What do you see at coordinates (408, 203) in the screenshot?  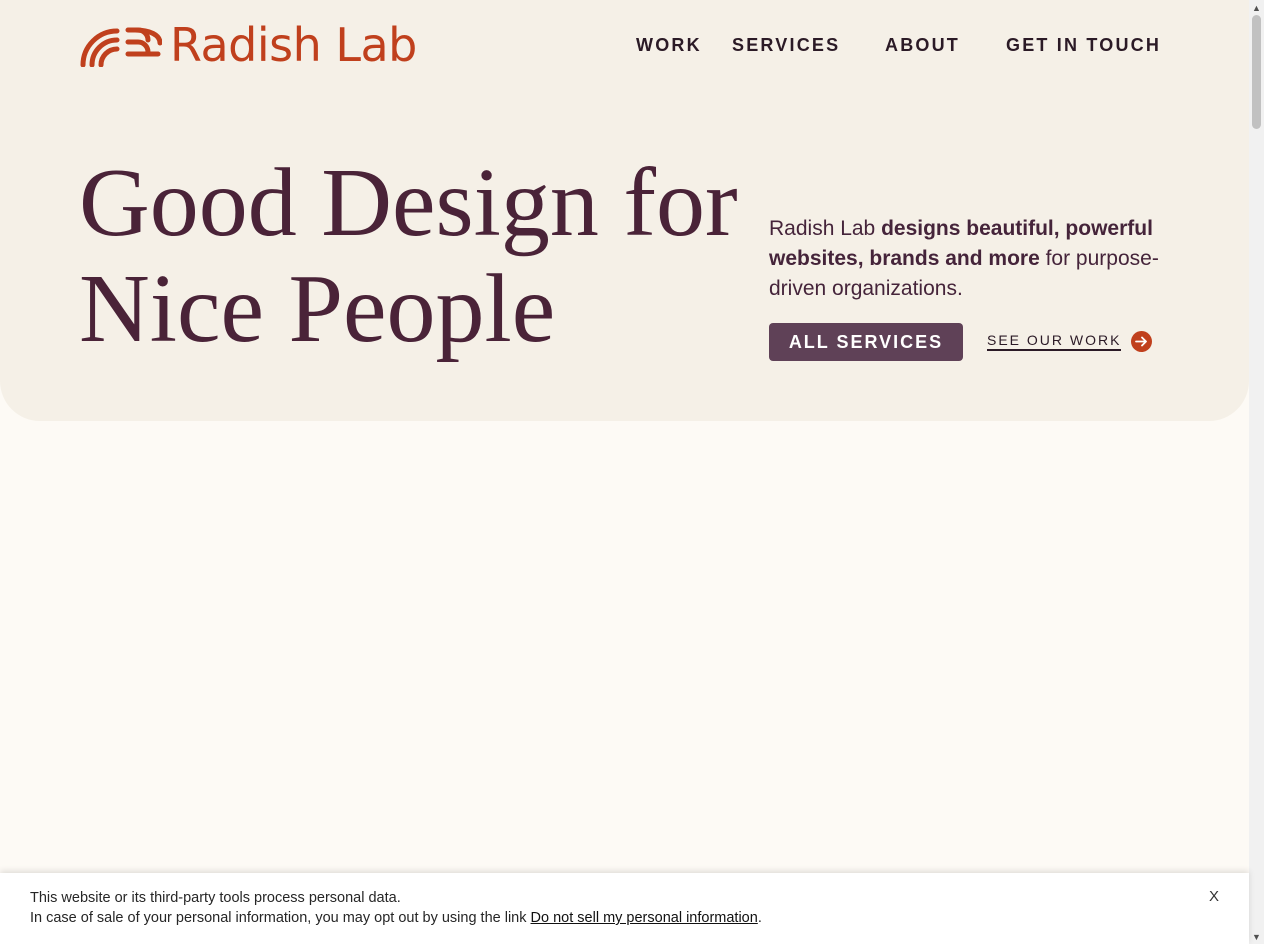 I see `headline-line-1: Good Design for` at bounding box center [408, 203].